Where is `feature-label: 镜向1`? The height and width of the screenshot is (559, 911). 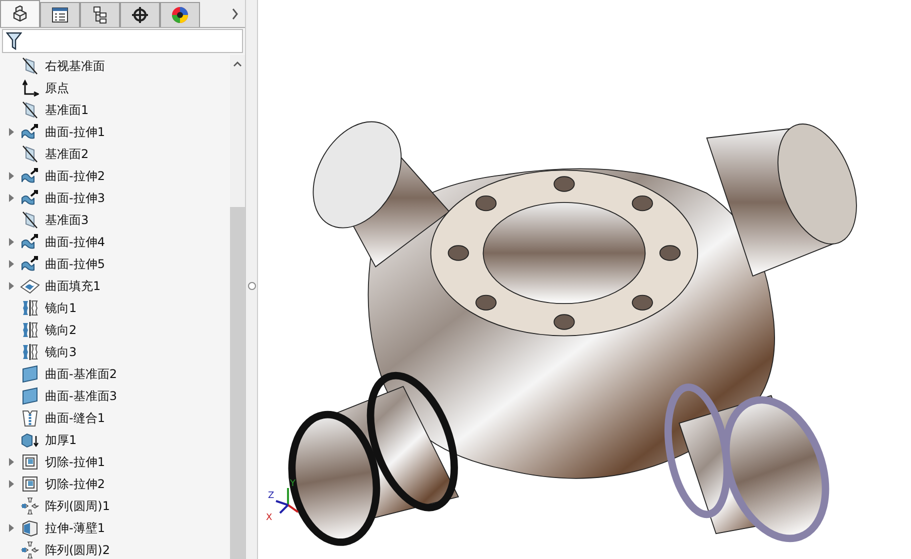
feature-label: 镜向1 is located at coordinates (61, 308).